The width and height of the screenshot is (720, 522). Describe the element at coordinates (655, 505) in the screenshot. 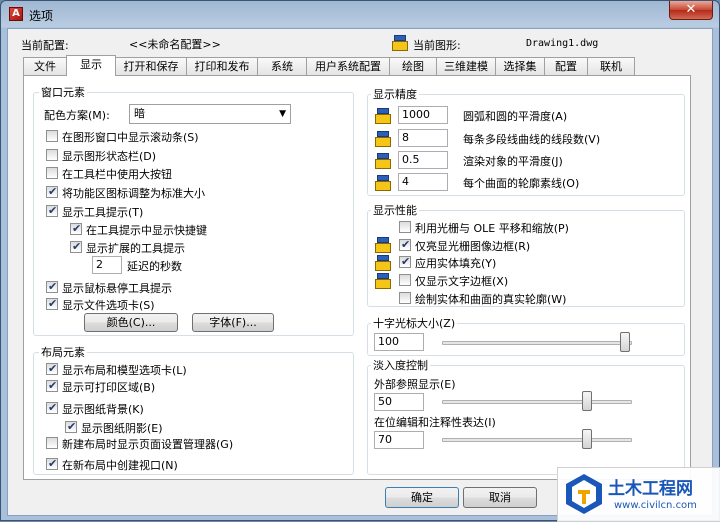

I see `watermark-url: www.civilcn.com` at that location.